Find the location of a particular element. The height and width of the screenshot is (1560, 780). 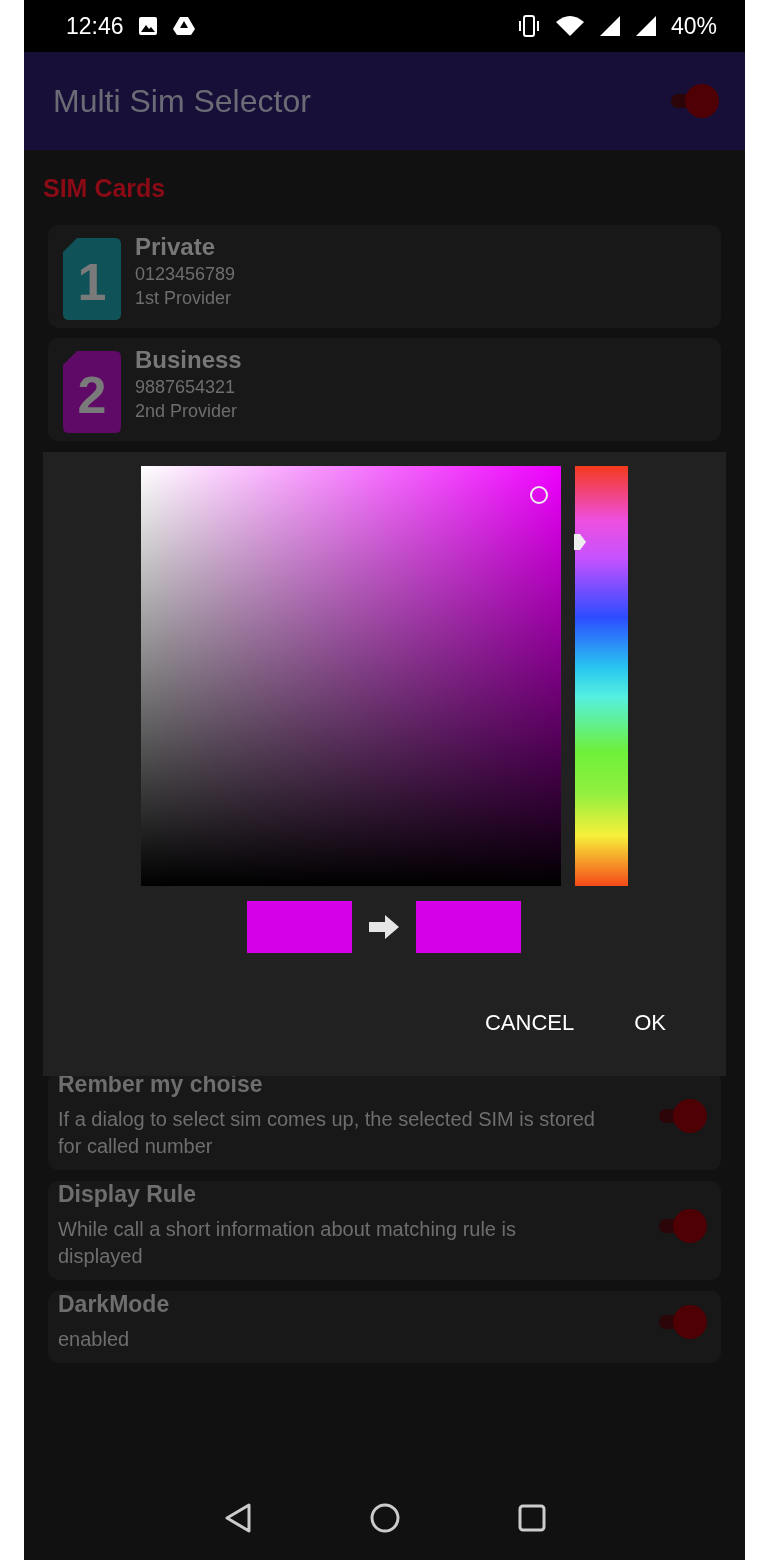

back-icon is located at coordinates (237, 1518).